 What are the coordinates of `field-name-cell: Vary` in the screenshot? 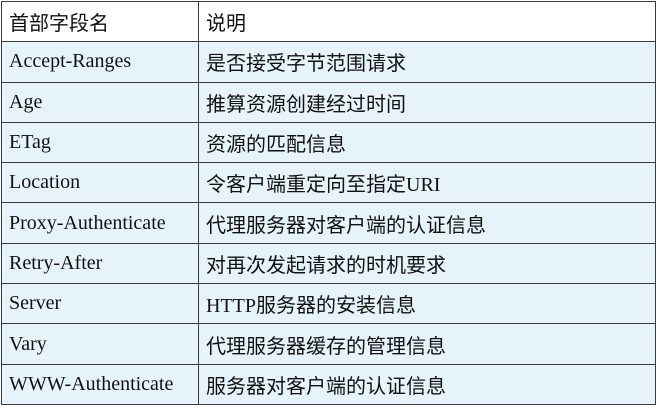 It's located at (100, 344).